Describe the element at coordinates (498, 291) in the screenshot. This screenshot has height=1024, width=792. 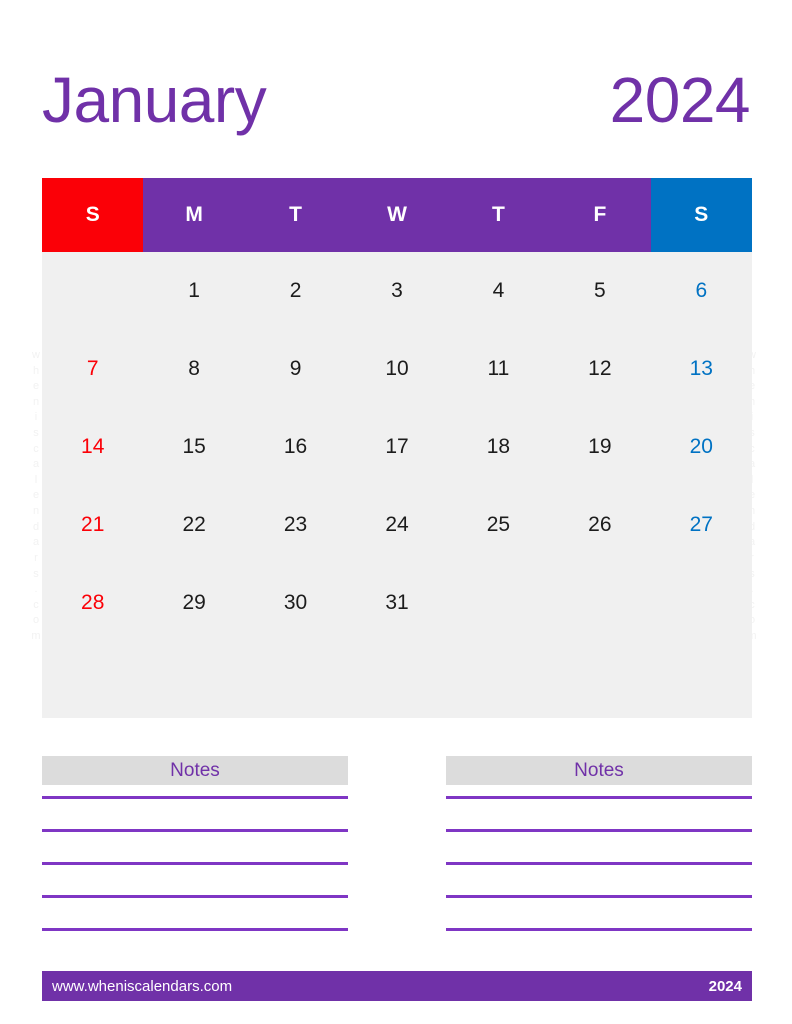
I see `calendar-day-cell: 4` at that location.